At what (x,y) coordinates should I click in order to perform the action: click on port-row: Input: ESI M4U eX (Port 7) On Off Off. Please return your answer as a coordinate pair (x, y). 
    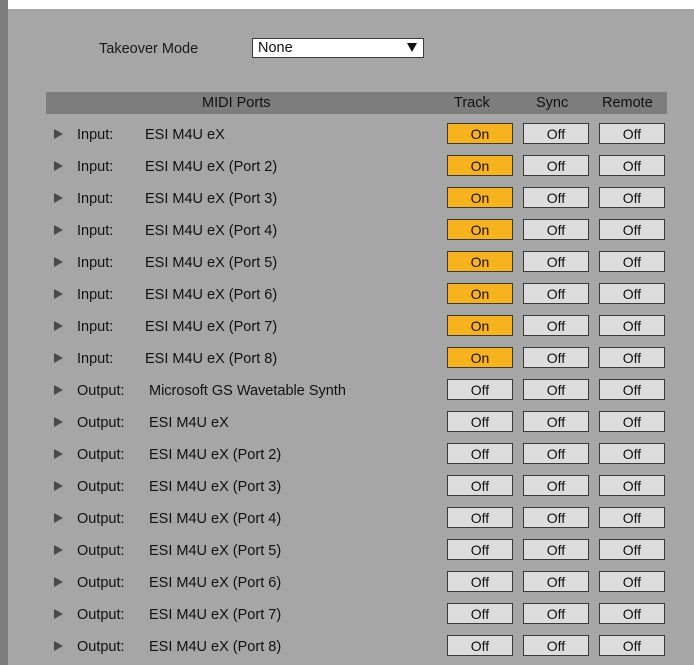
    Looking at the image, I should click on (356, 328).